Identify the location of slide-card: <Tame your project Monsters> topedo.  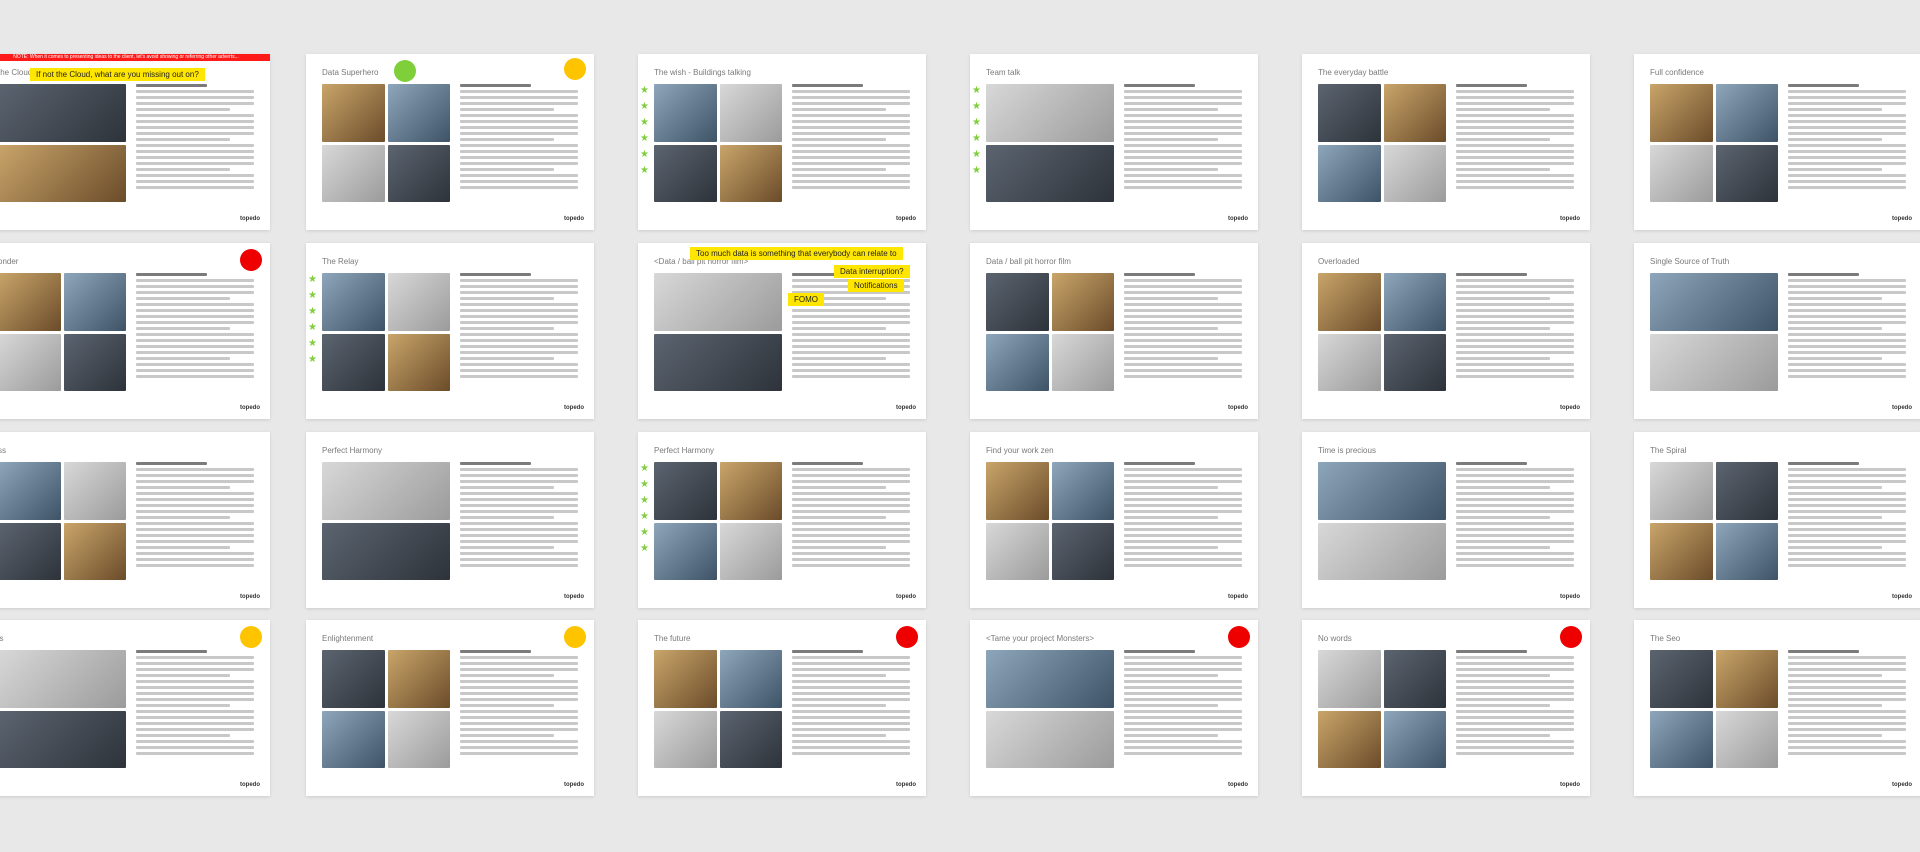
(1114, 708).